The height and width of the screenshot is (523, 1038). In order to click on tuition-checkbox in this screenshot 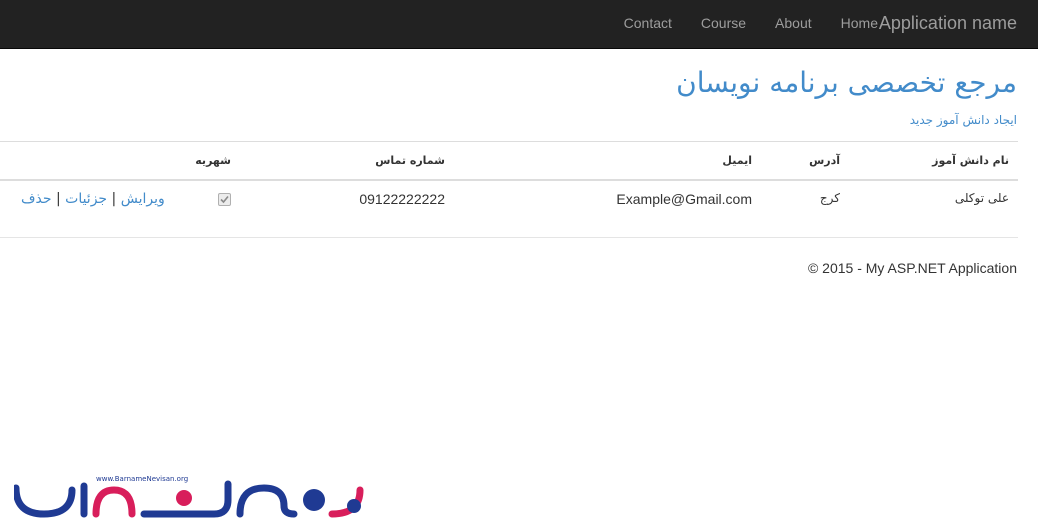, I will do `click(224, 199)`.